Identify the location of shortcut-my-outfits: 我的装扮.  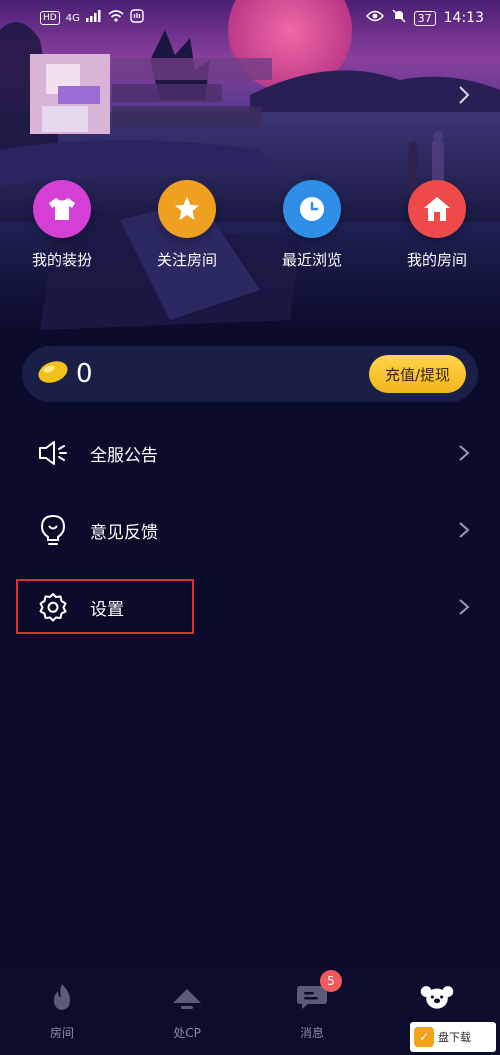
(62, 225).